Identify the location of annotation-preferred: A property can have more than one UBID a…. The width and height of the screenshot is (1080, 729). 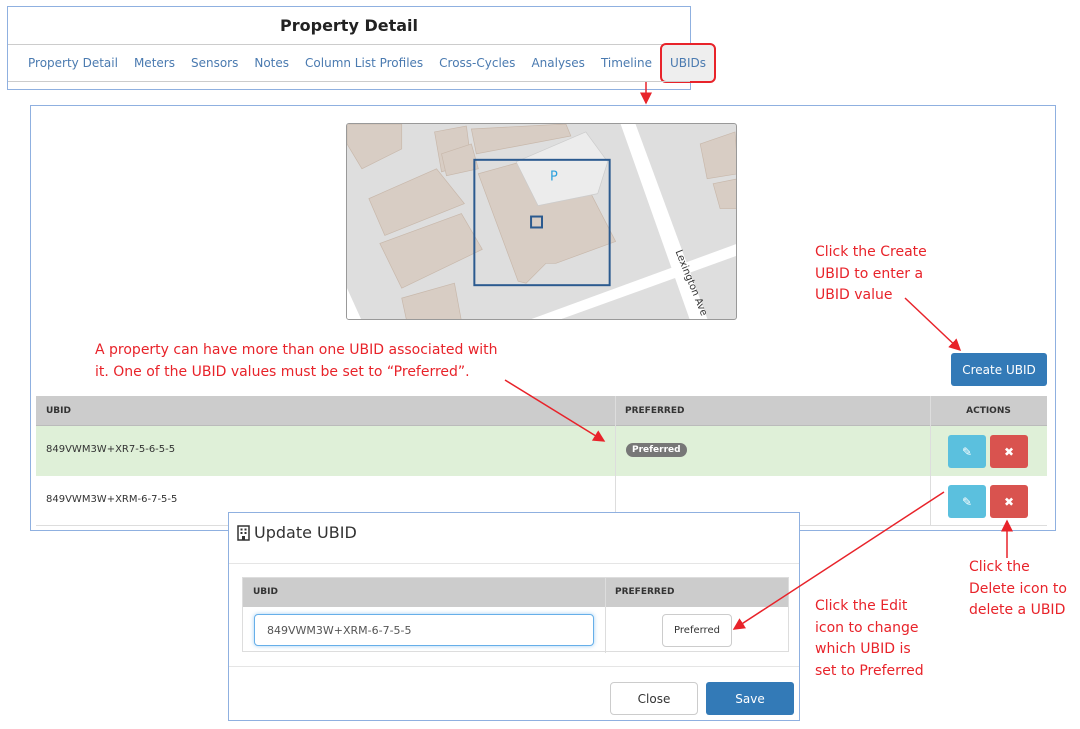
(296, 361).